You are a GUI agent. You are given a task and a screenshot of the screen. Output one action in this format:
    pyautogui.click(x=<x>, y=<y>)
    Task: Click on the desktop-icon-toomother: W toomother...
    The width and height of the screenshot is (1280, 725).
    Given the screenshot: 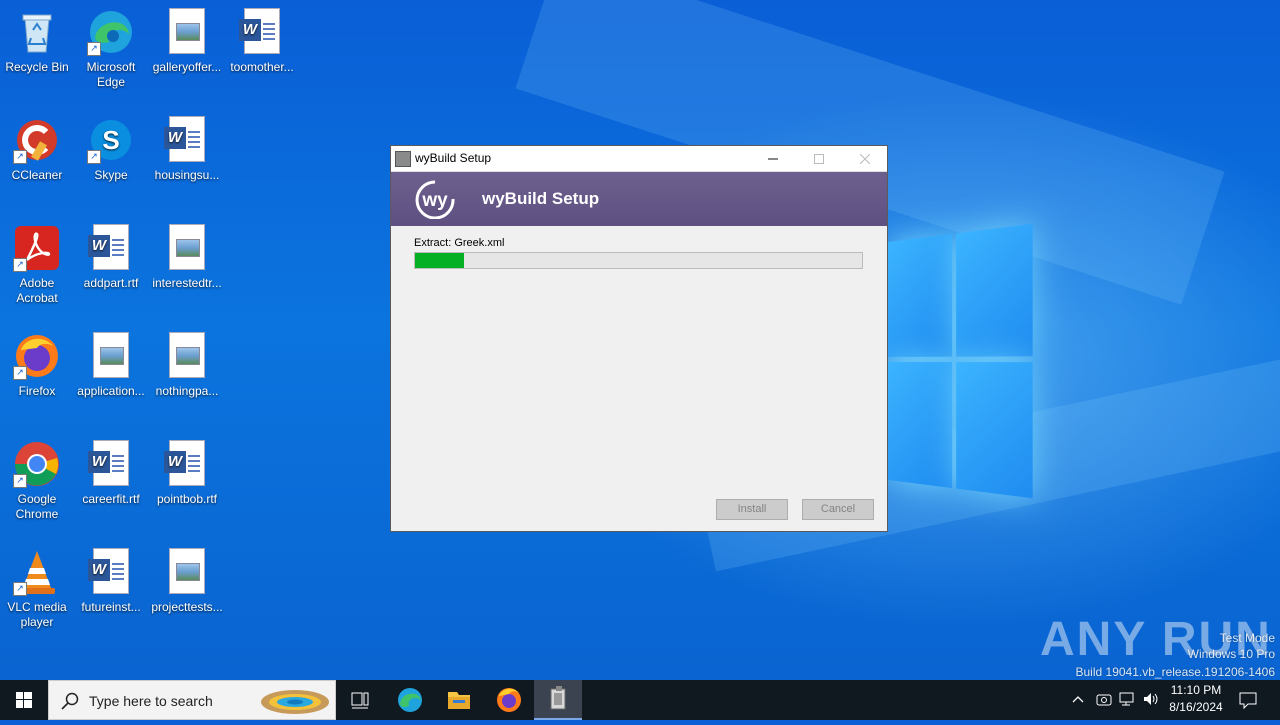 What is the action you would take?
    pyautogui.click(x=262, y=41)
    